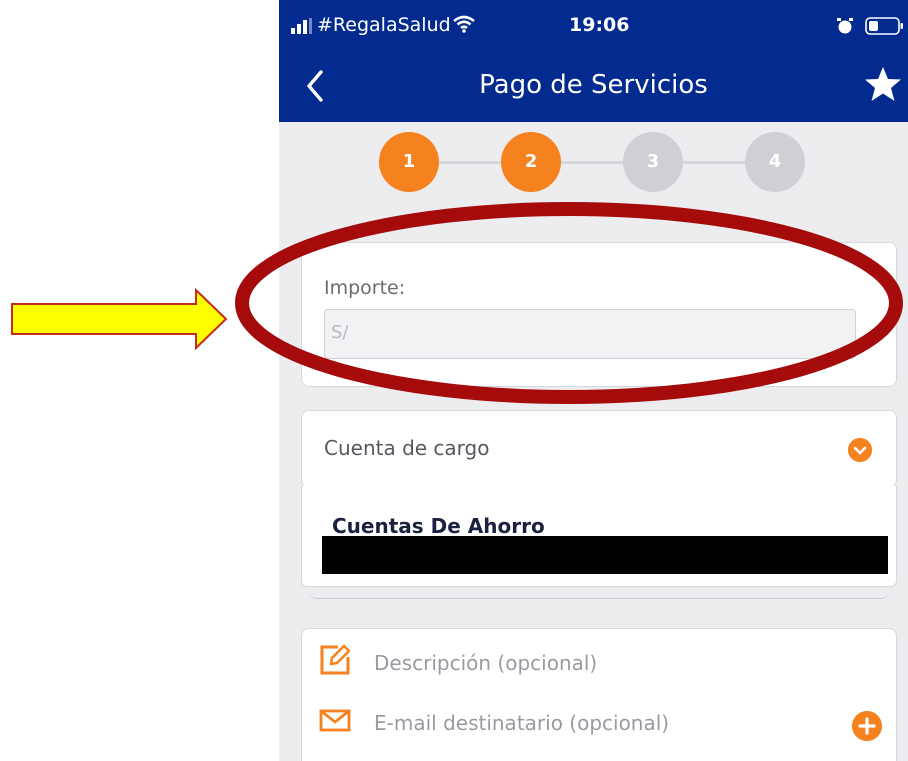 The width and height of the screenshot is (908, 761). Describe the element at coordinates (867, 726) in the screenshot. I see `plus-icon` at that location.